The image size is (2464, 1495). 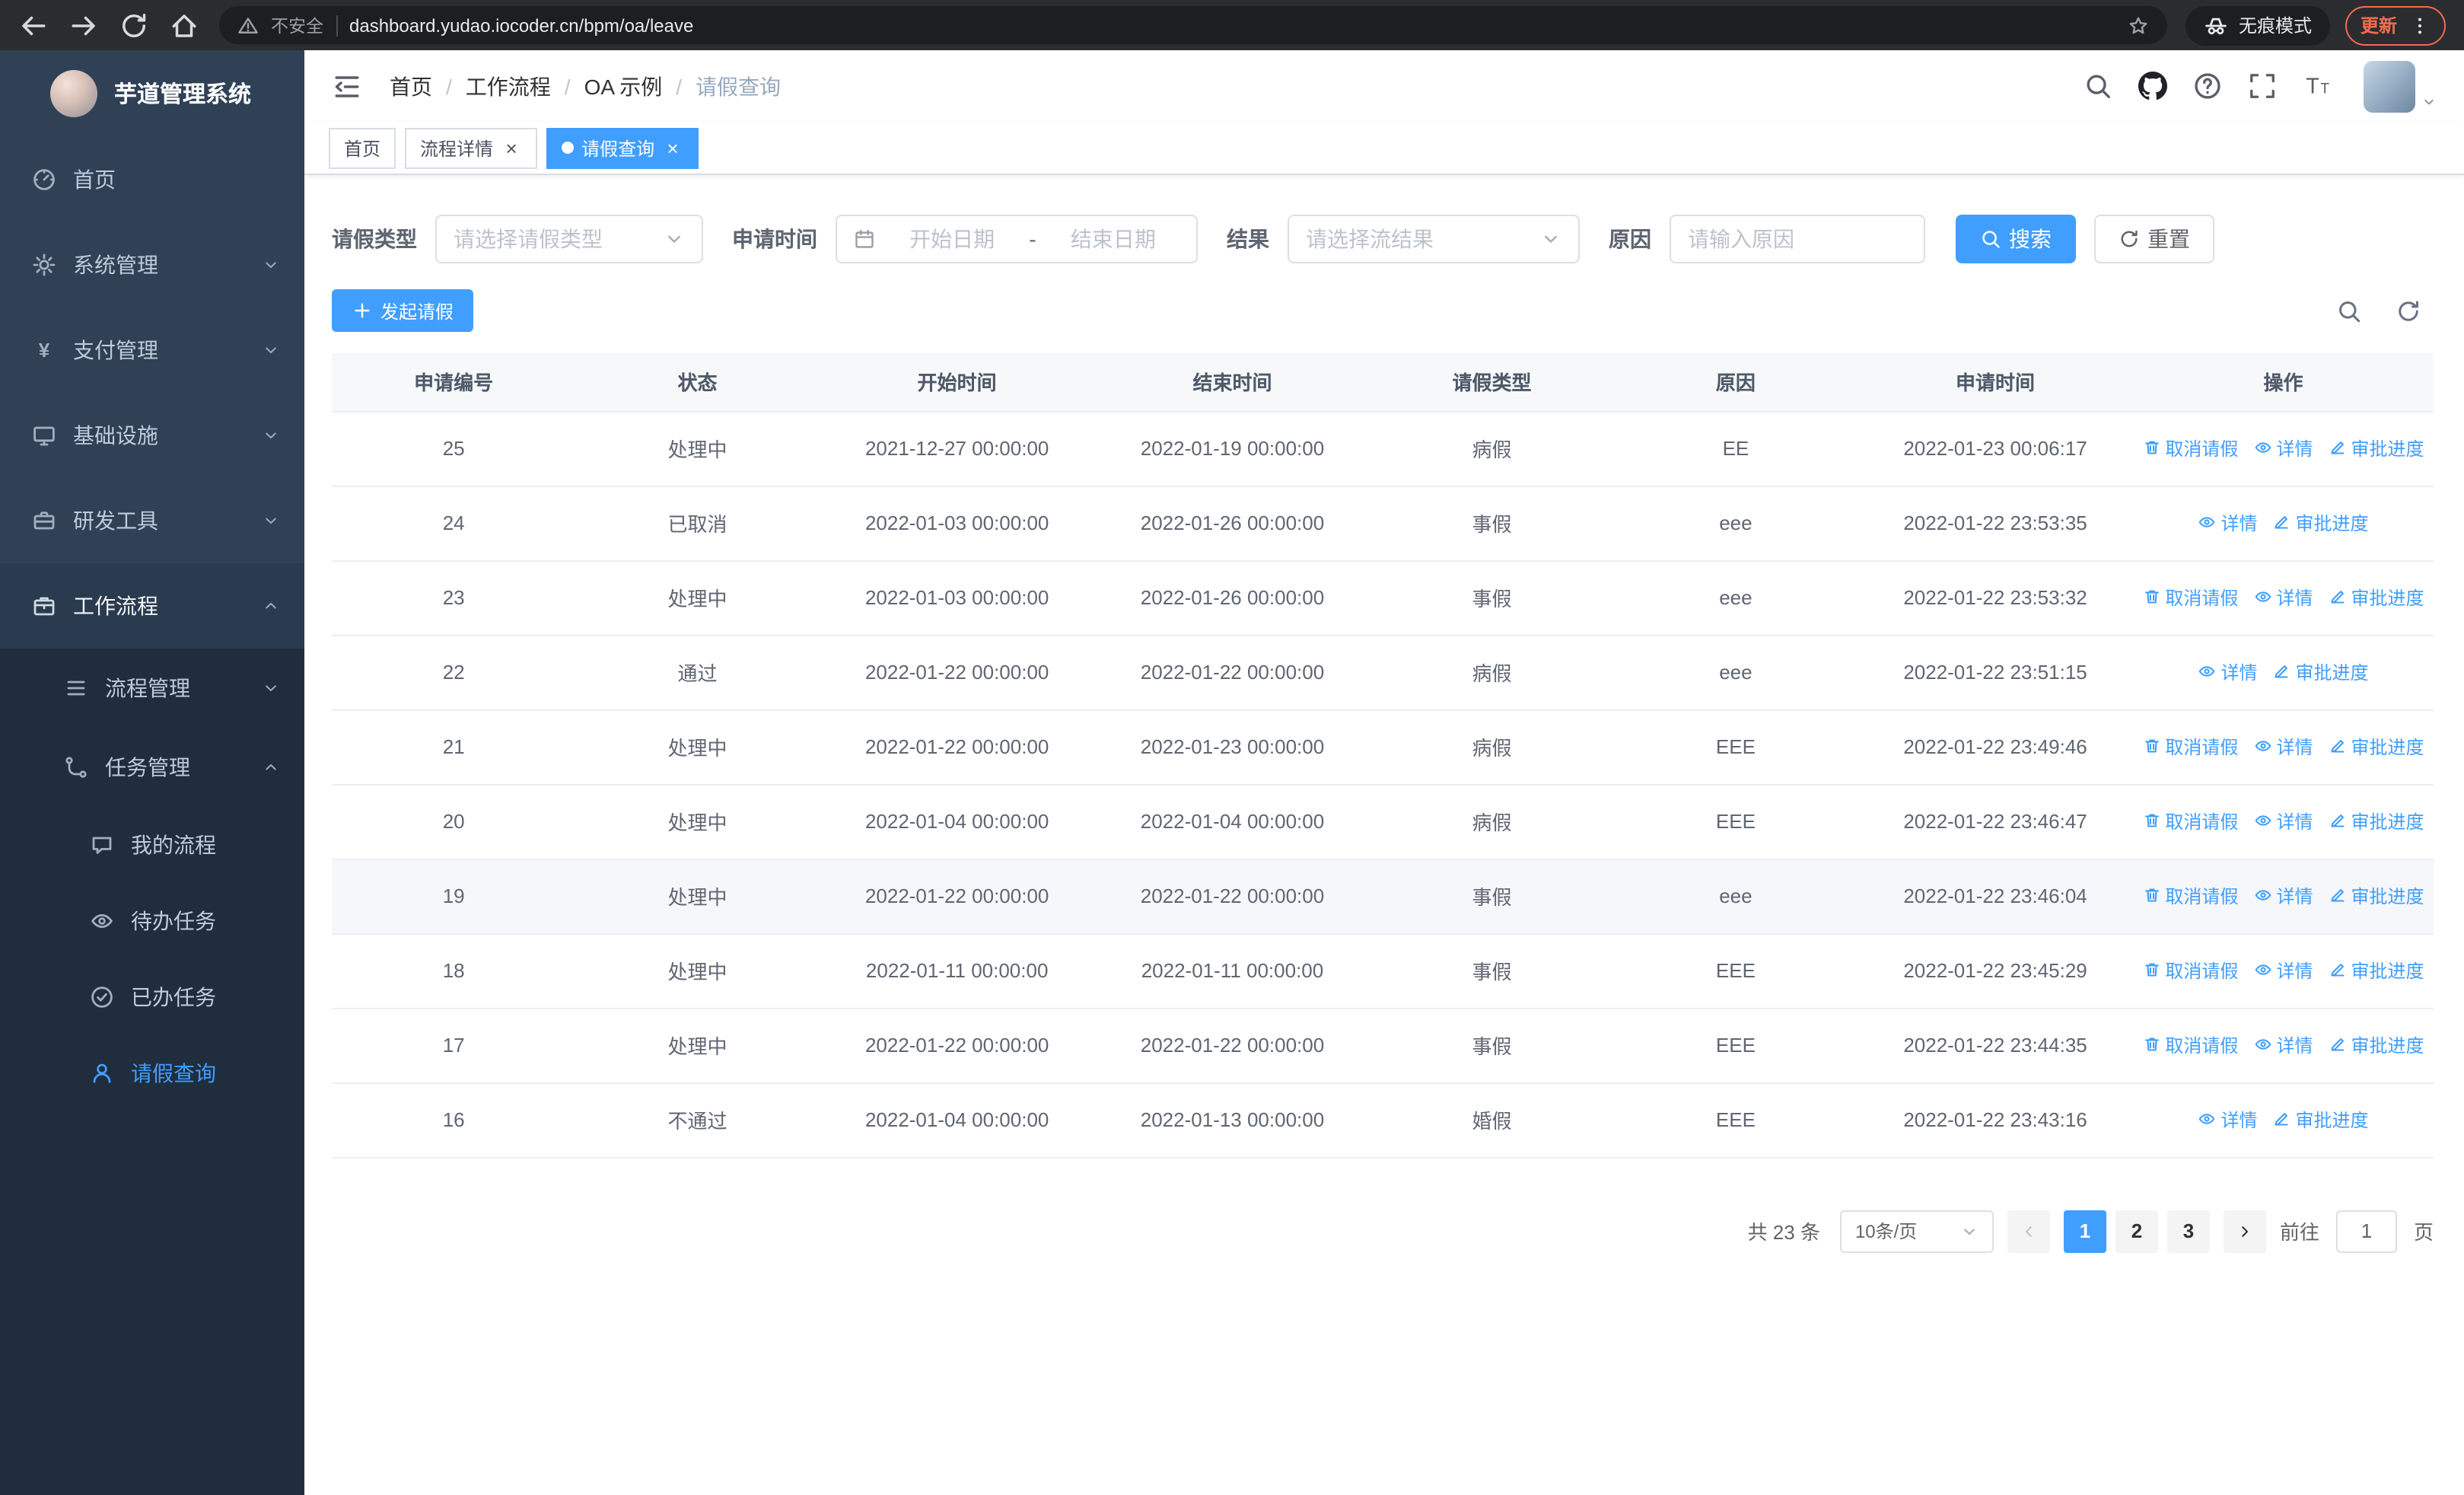 I want to click on help-icon, so click(x=2207, y=86).